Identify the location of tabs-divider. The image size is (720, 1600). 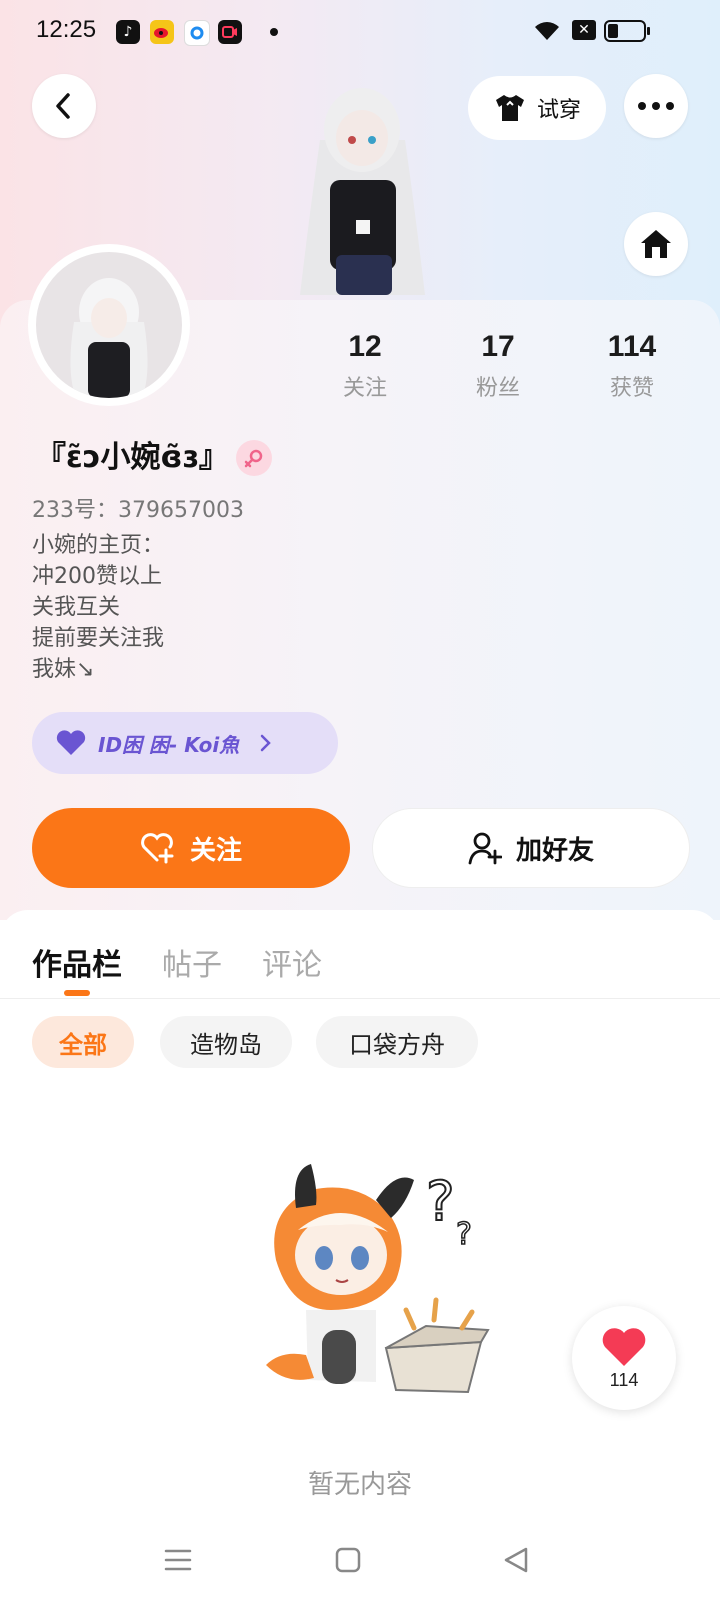
(360, 998).